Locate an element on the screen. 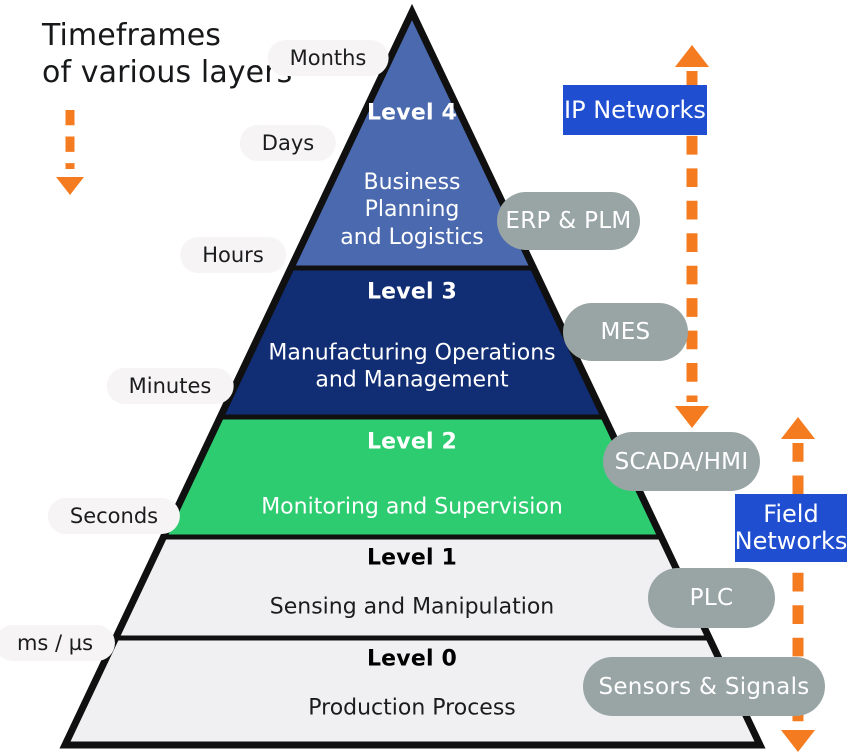  timeframe-label-minutes: Minutes is located at coordinates (170, 386).